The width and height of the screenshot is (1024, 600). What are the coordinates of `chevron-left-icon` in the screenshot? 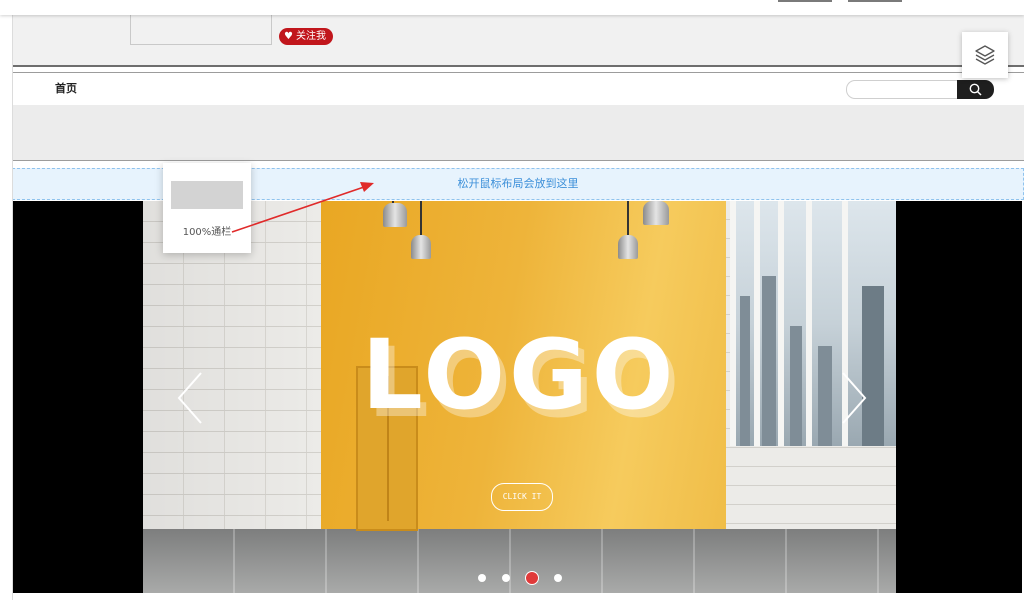 It's located at (192, 398).